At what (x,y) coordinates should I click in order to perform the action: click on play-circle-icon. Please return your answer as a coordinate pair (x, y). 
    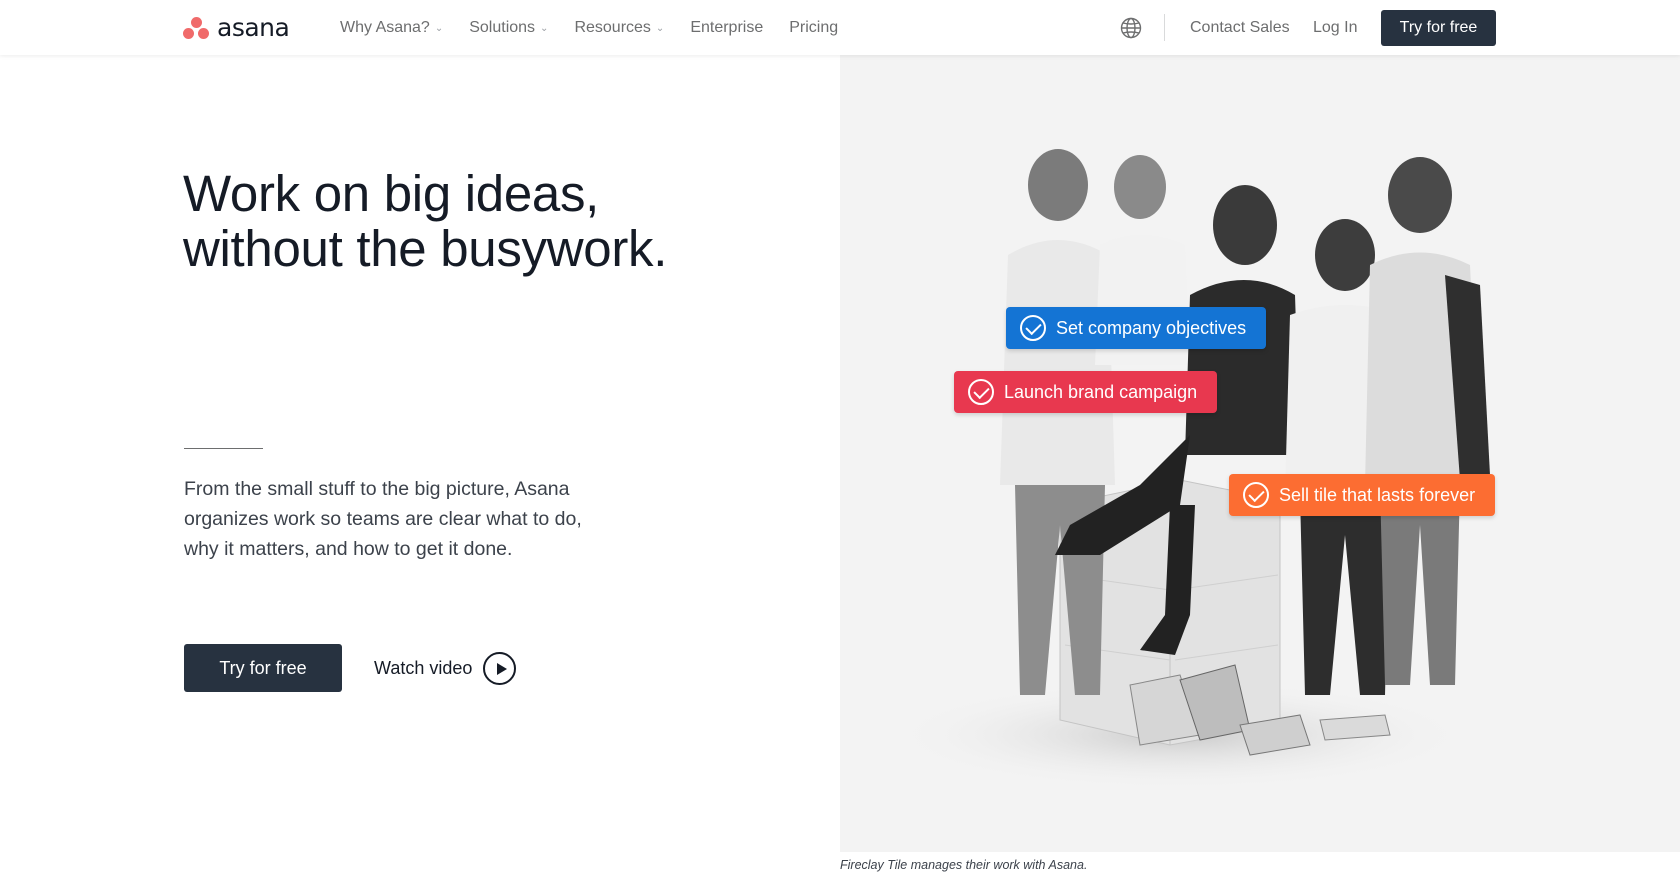
    Looking at the image, I should click on (500, 668).